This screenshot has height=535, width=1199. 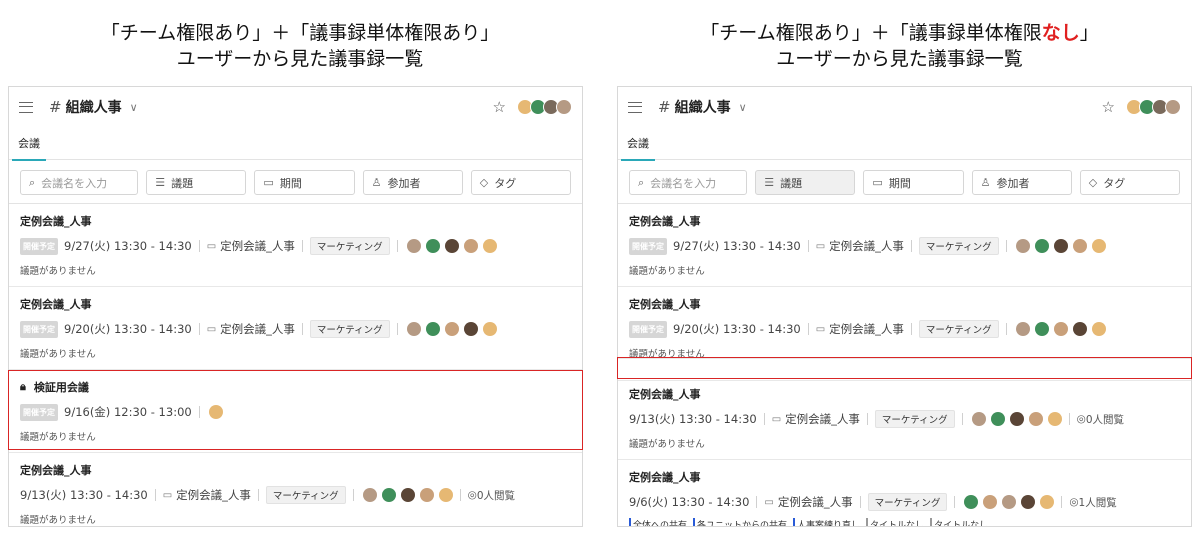 What do you see at coordinates (904, 144) in the screenshot?
I see `tab-bar: 会議` at bounding box center [904, 144].